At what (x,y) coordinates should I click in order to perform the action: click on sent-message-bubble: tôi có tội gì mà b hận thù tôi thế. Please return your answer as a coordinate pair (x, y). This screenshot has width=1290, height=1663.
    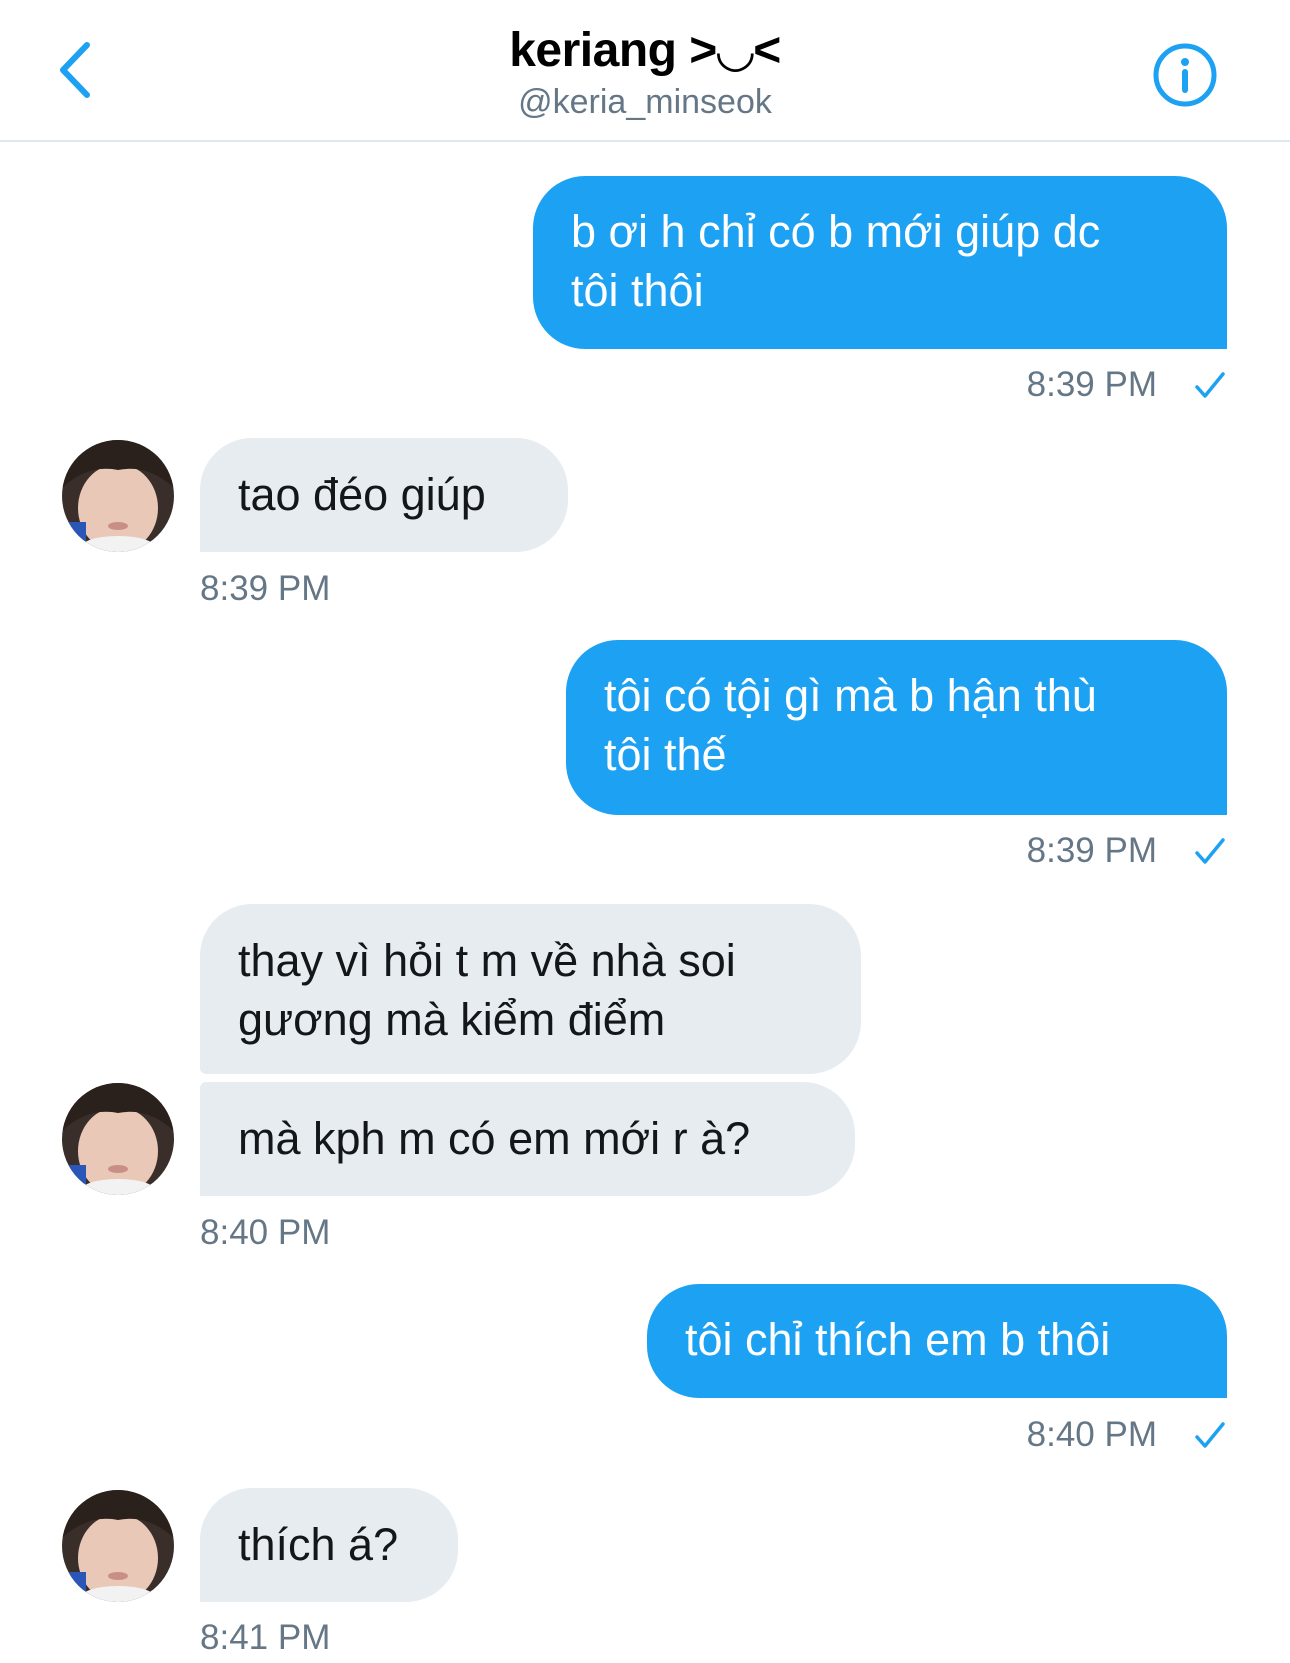
    Looking at the image, I should click on (896, 727).